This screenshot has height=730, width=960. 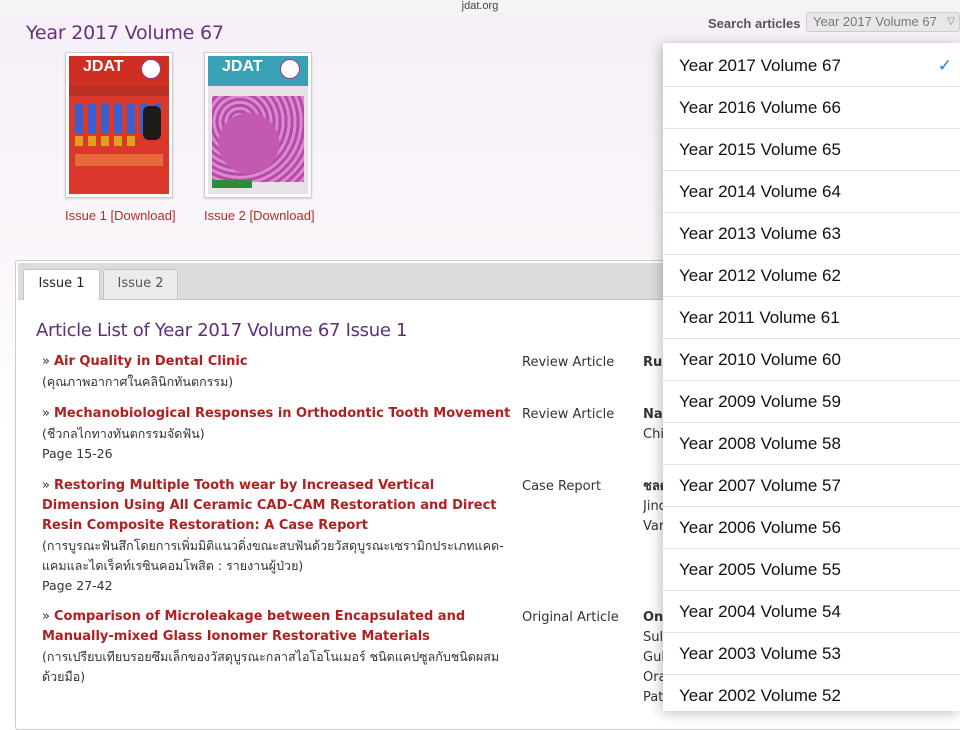 I want to click on dropdown-option: Year 2016 Volume 66, so click(x=811, y=108).